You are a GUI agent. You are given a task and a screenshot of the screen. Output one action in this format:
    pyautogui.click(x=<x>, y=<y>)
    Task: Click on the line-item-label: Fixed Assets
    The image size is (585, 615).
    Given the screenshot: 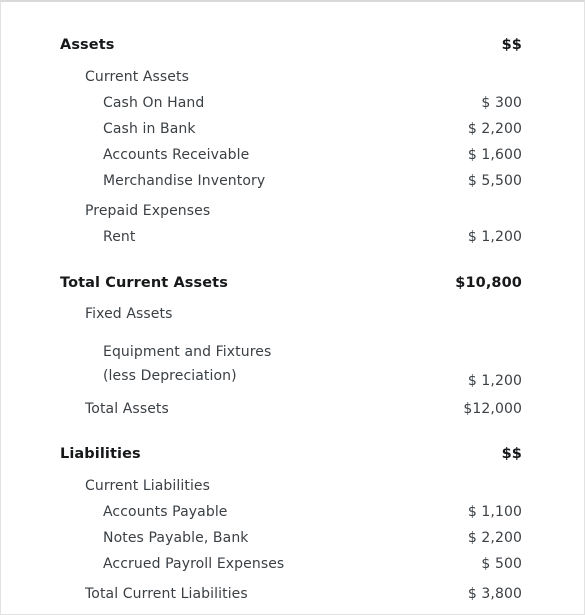 What is the action you would take?
    pyautogui.click(x=129, y=314)
    